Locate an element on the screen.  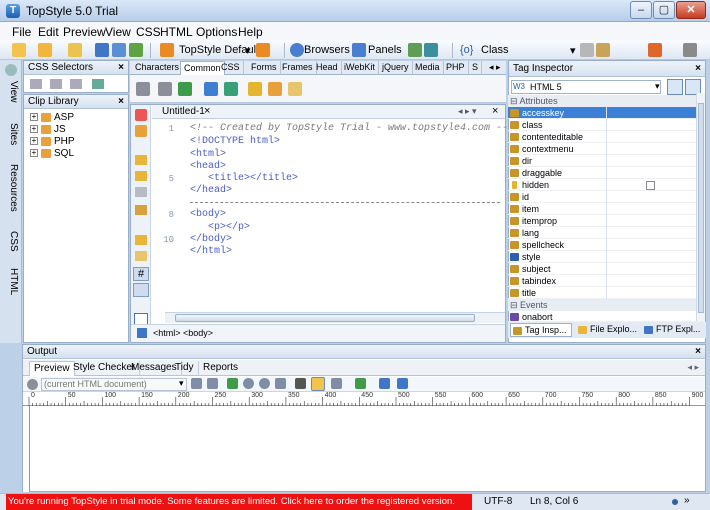
side-tab-view: View is located at coordinates (11, 92).